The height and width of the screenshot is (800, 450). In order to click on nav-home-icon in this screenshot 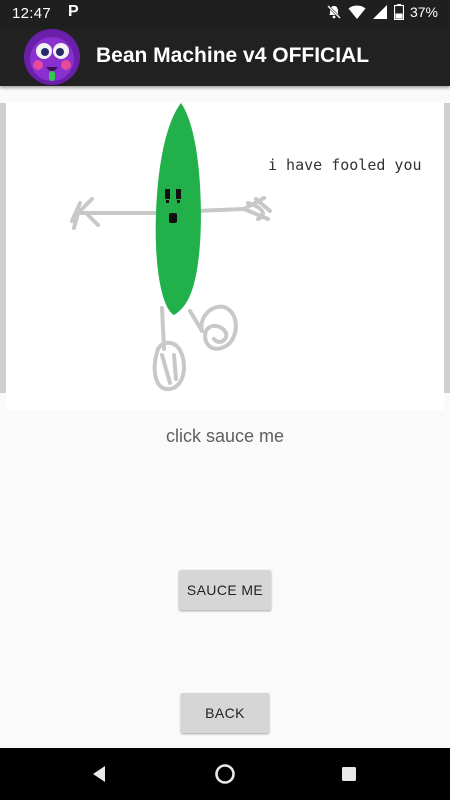, I will do `click(225, 774)`.